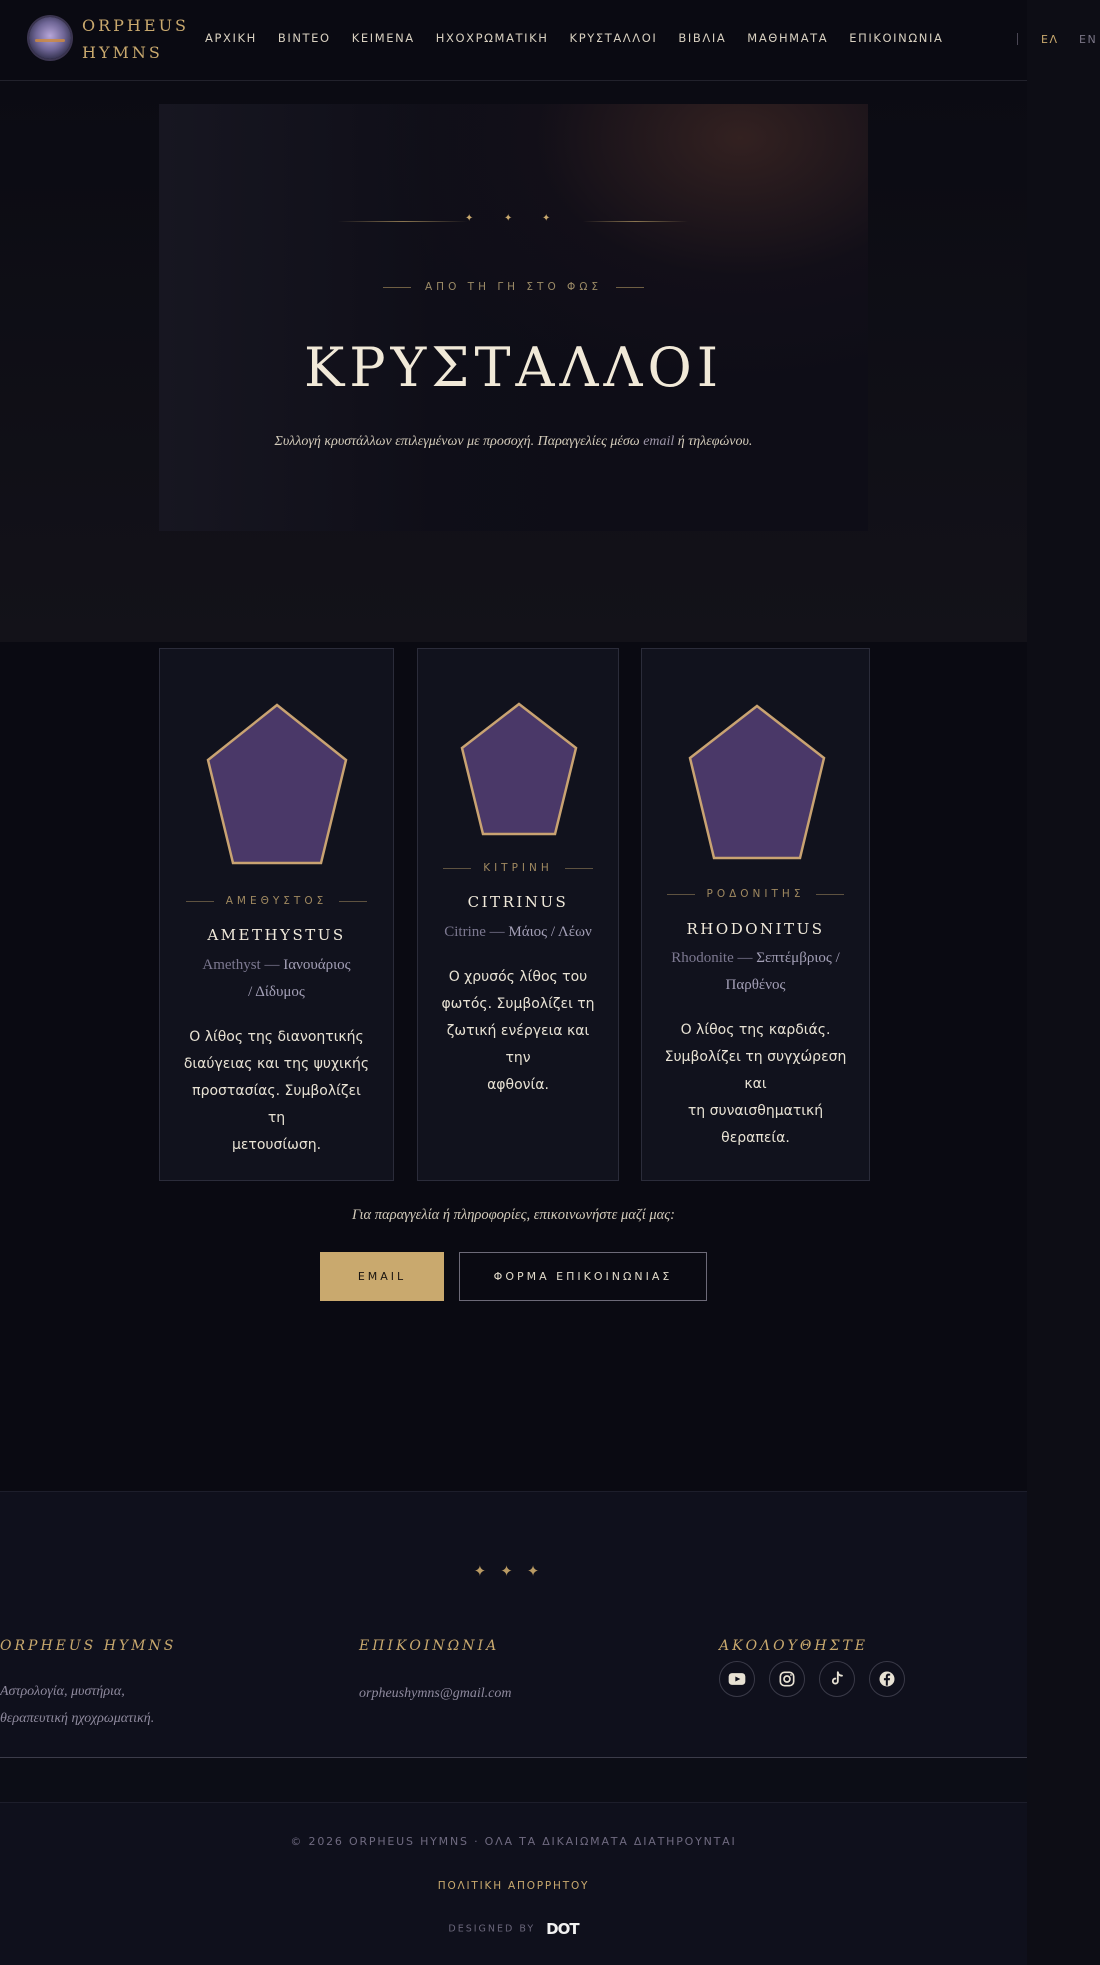 This screenshot has height=1965, width=1100. I want to click on brand-line-2: HYMNS, so click(122, 52).